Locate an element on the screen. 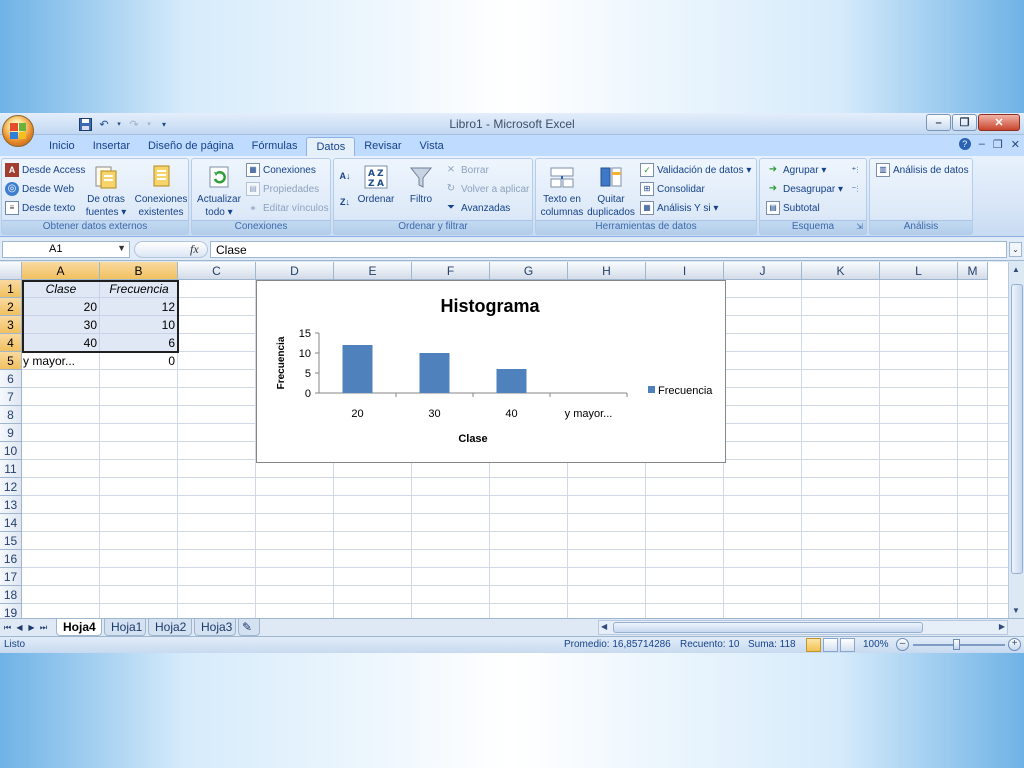 The image size is (1024, 768). normal-view-icon is located at coordinates (813, 645).